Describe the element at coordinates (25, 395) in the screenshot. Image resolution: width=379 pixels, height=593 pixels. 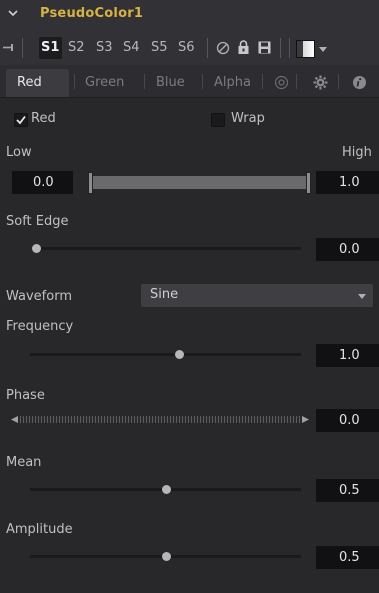
I see `phase-label: Phase` at that location.